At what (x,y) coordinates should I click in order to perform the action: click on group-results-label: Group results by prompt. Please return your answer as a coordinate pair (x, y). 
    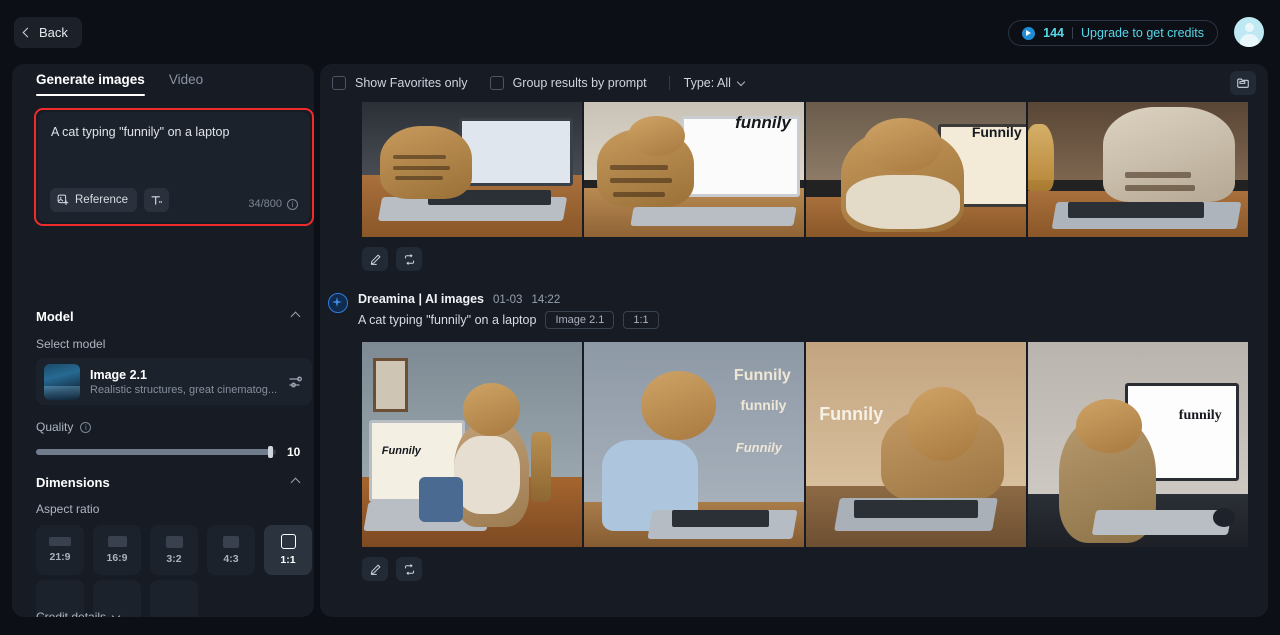
    Looking at the image, I should click on (579, 83).